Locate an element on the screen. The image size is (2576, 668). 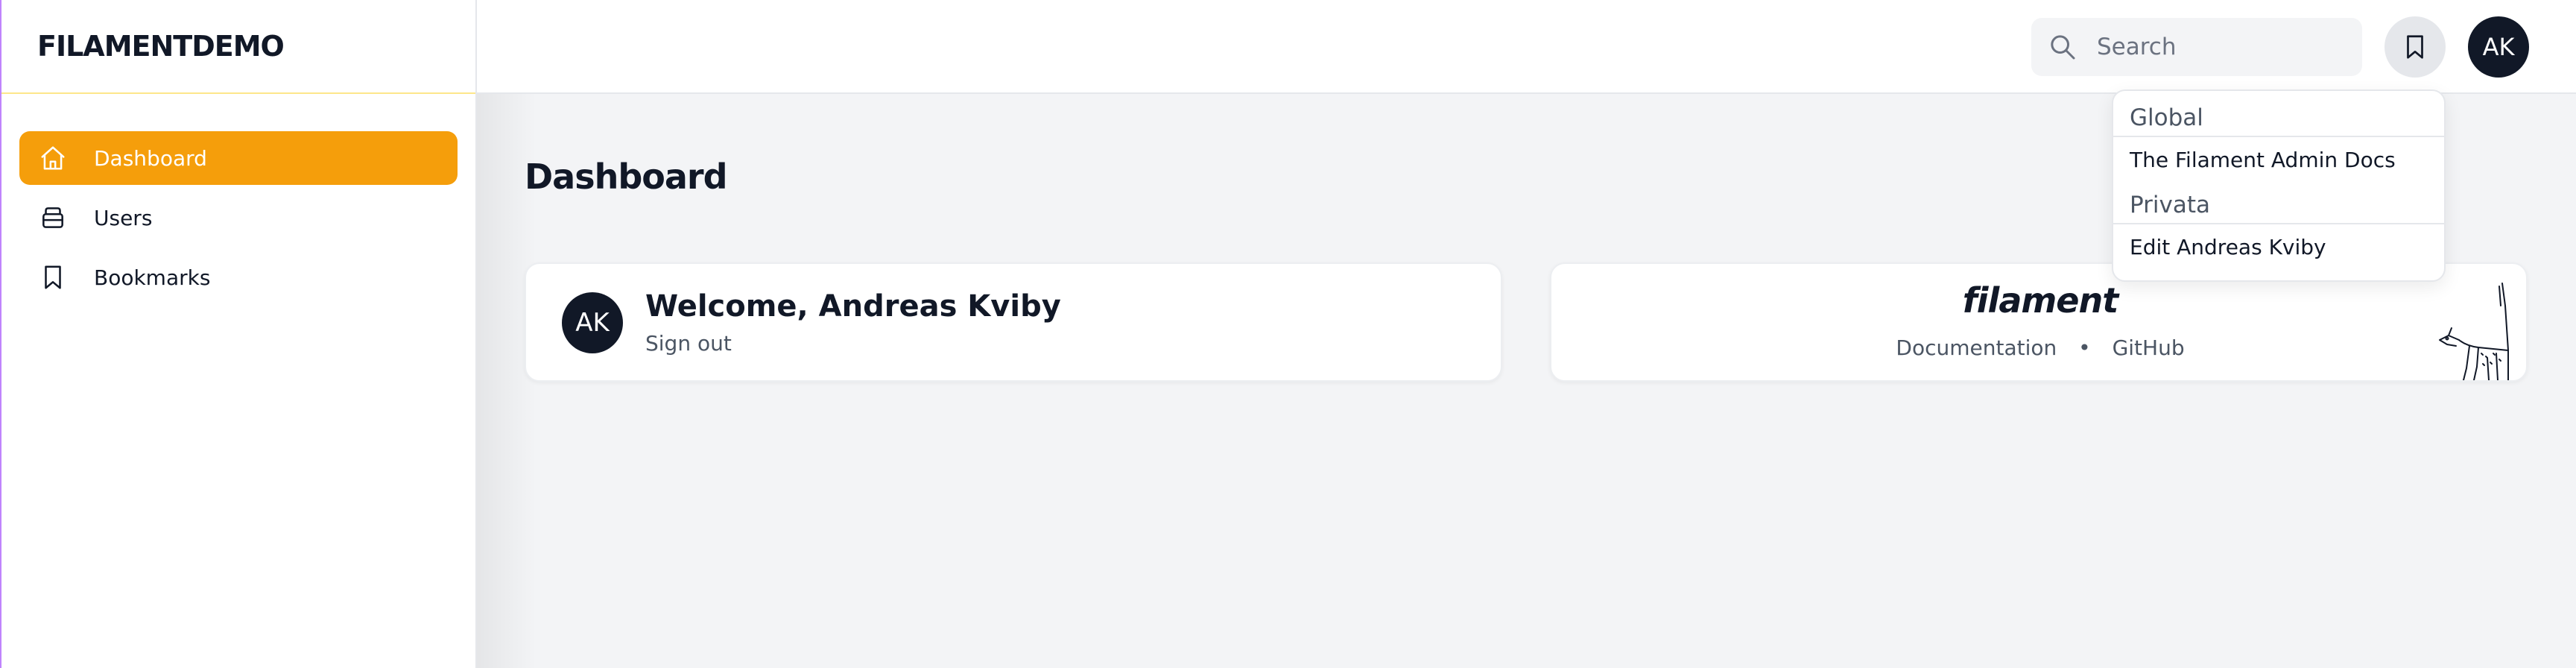
sidebar-item-dashboard: Dashboard is located at coordinates (239, 158).